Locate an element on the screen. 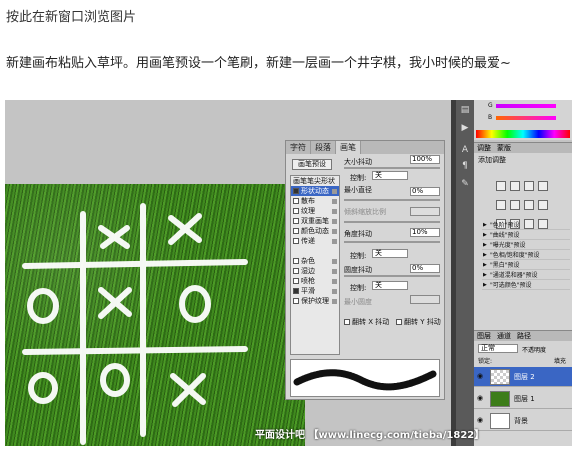  size-jitter-field: 100% is located at coordinates (425, 159).